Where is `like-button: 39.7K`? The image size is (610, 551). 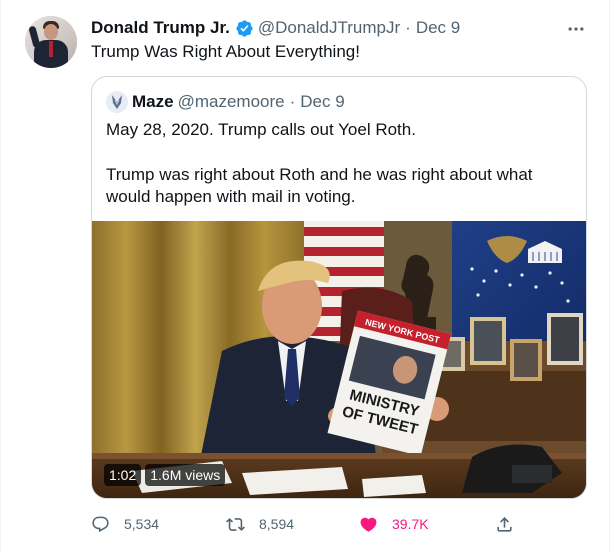 like-button: 39.7K is located at coordinates (394, 524).